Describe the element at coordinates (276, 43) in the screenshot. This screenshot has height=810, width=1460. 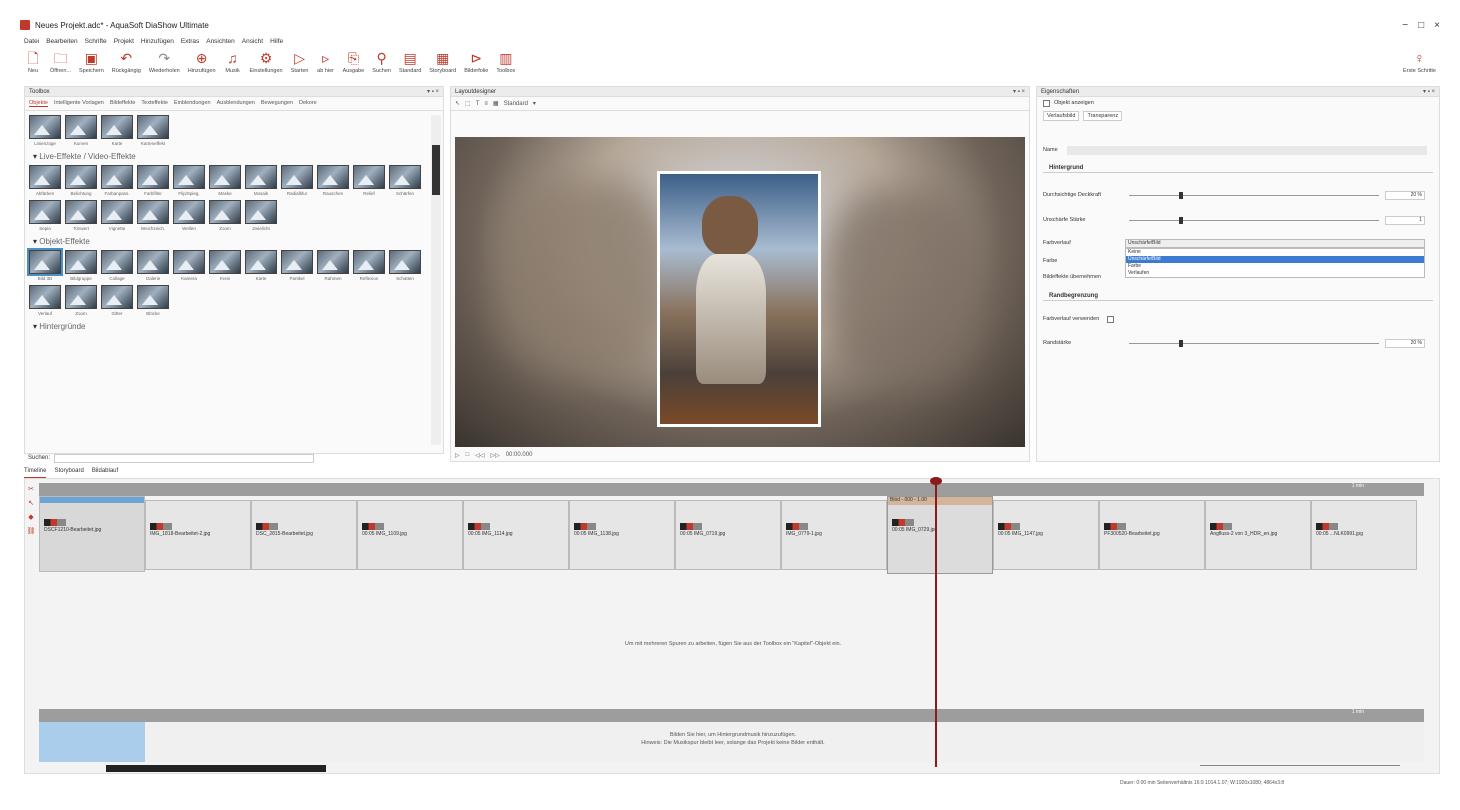
I see `menu-hilfe: Hilfe` at that location.